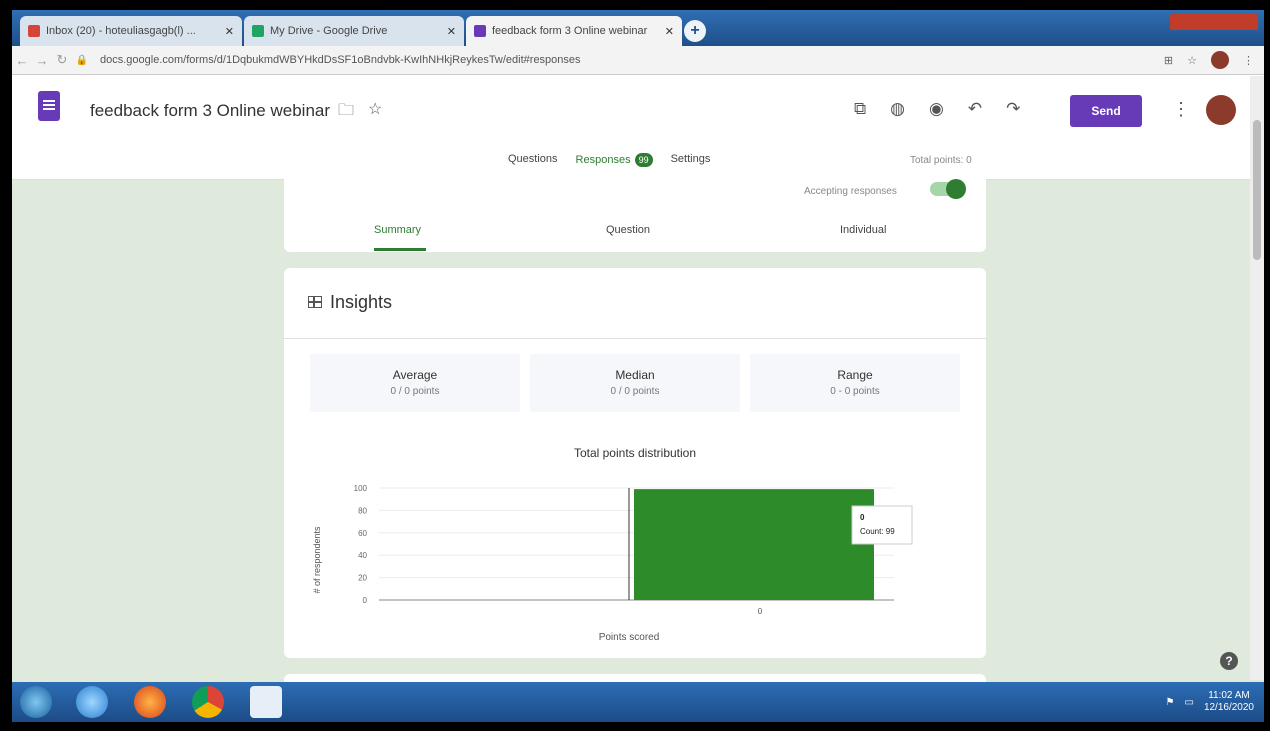  Describe the element at coordinates (208, 702) in the screenshot. I see `chrome-icon` at that location.